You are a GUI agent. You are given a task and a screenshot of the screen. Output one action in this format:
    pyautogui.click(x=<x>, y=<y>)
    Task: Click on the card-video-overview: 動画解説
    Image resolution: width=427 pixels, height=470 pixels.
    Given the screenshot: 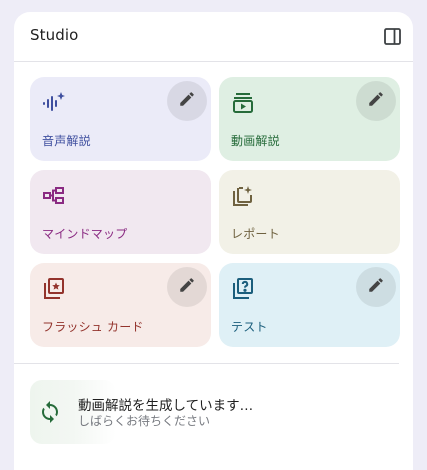 What is the action you would take?
    pyautogui.click(x=309, y=119)
    